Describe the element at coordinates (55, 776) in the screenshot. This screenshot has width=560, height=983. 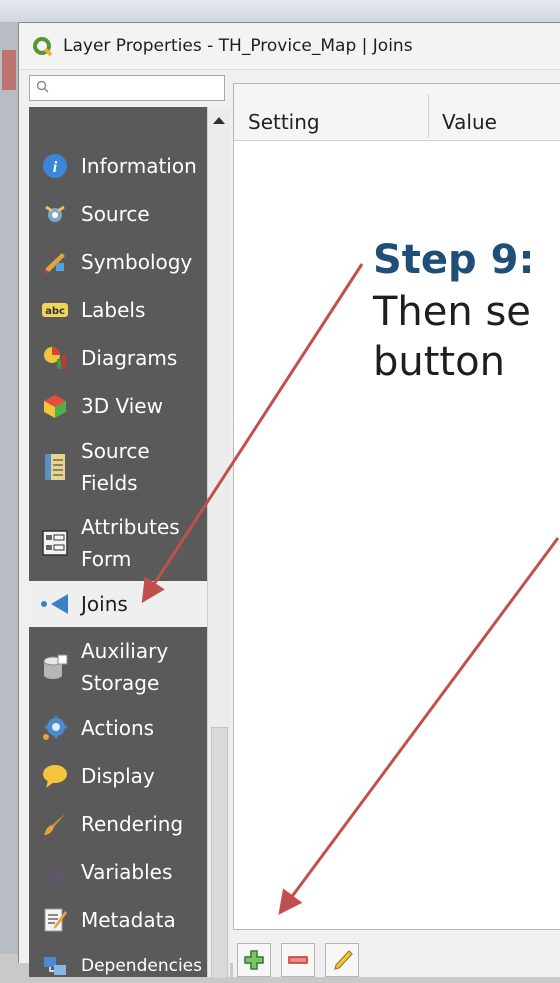
I see `speech-bubble-icon` at that location.